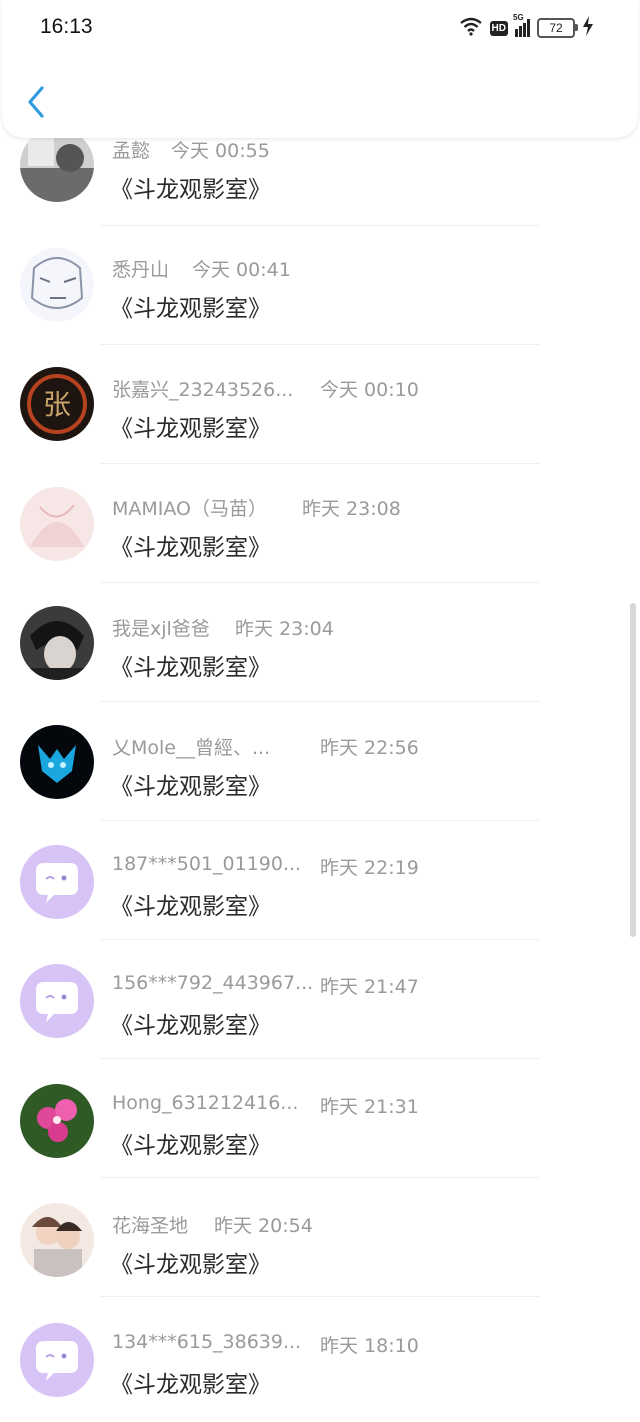 The height and width of the screenshot is (1422, 640). Describe the element at coordinates (131, 149) in the screenshot. I see `commenter-name: 孟懿` at that location.